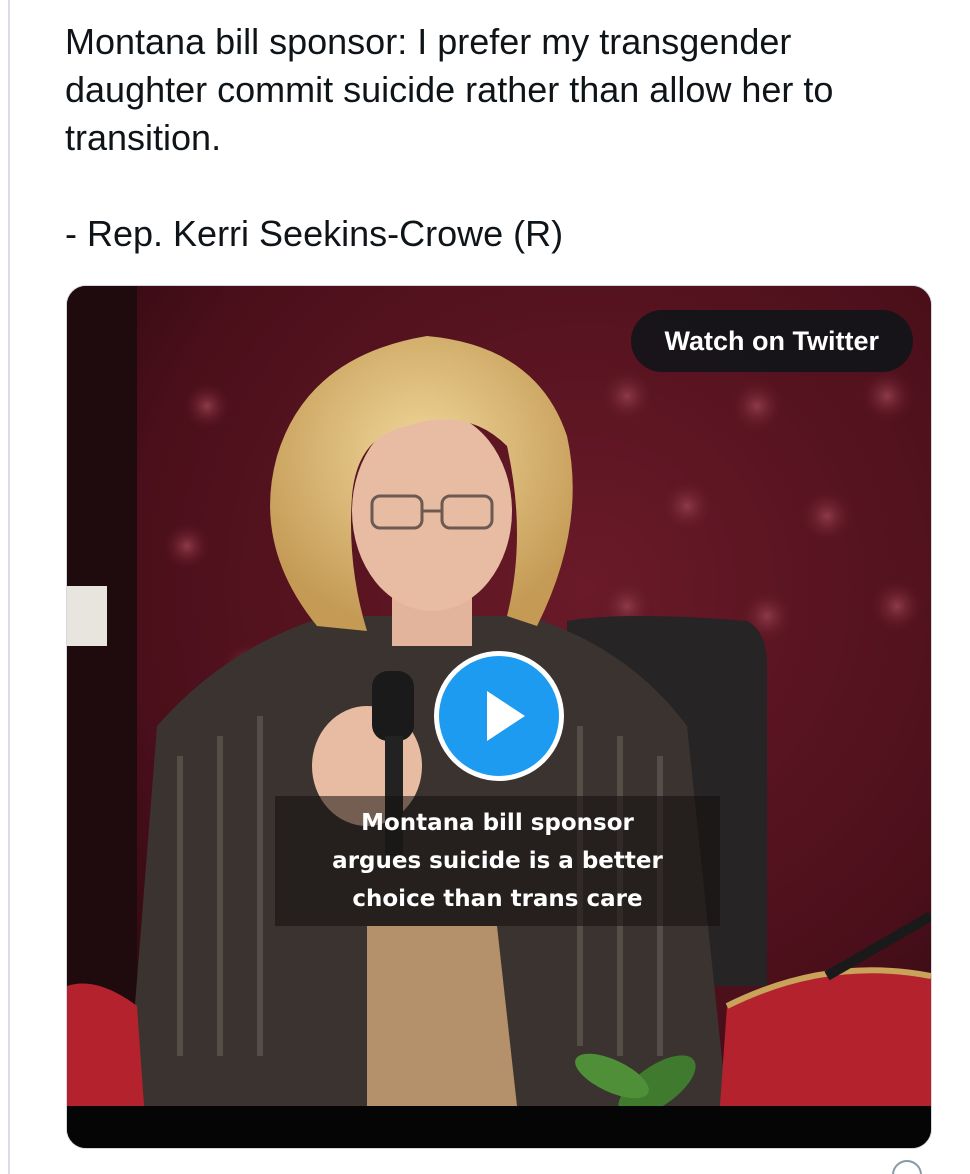 The height and width of the screenshot is (1174, 970). Describe the element at coordinates (506, 716) in the screenshot. I see `play-icon` at that location.